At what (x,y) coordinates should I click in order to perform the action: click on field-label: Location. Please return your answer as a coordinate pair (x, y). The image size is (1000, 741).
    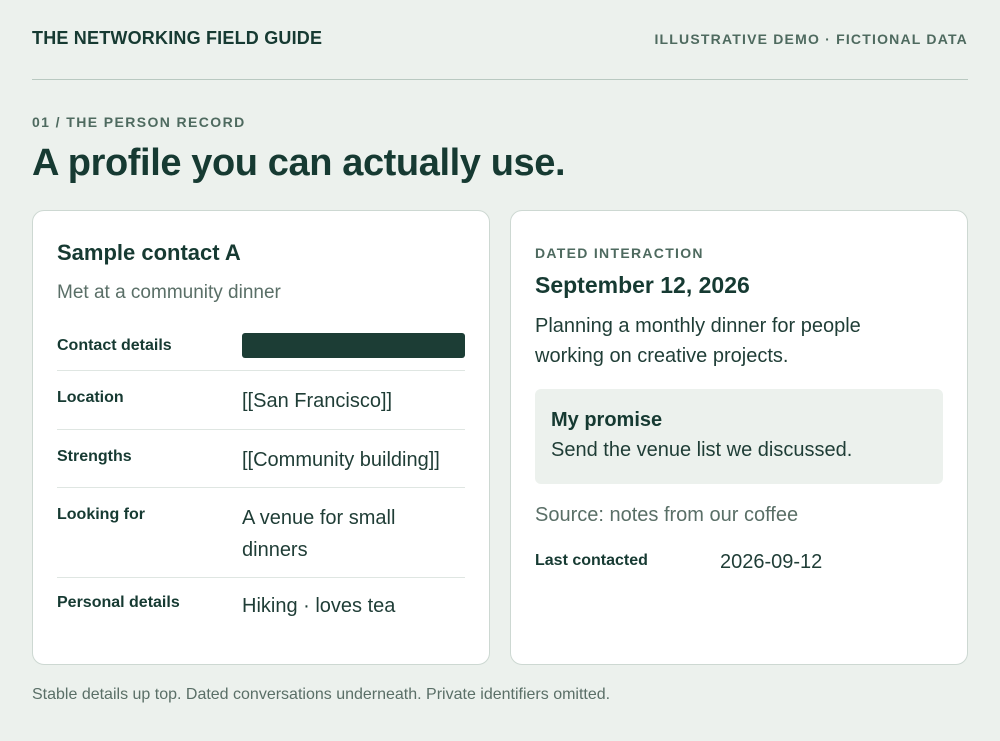
    Looking at the image, I should click on (90, 397).